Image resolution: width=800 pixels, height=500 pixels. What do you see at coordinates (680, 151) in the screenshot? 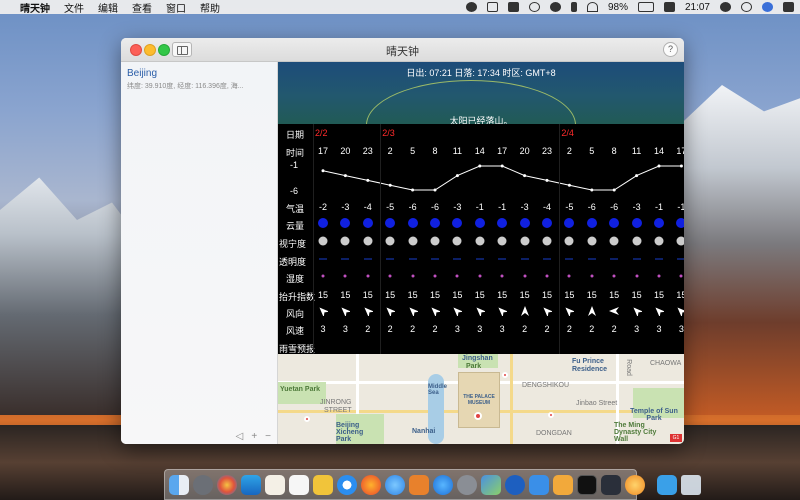
I see `time-cell: 17` at bounding box center [680, 151].